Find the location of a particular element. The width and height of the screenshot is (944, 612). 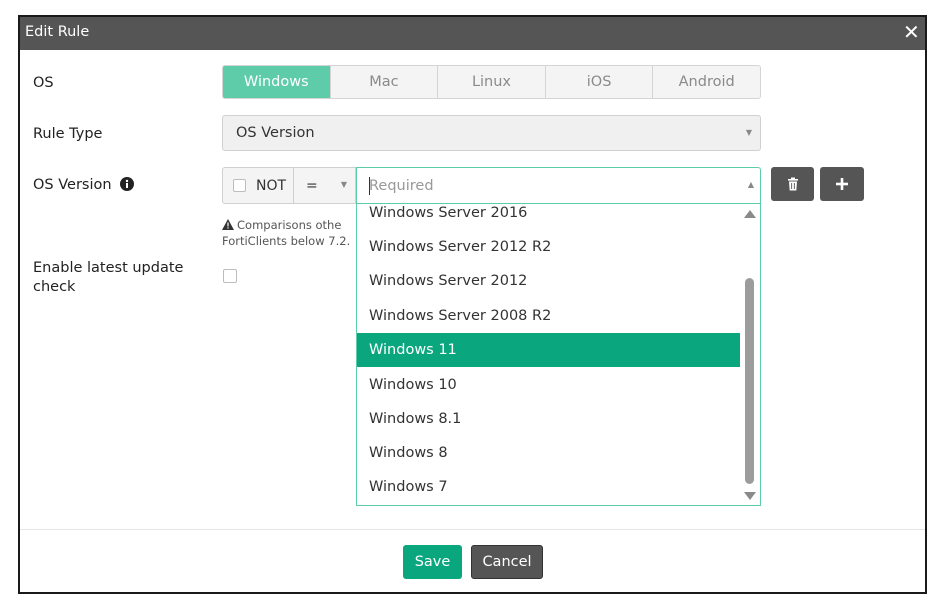

latest-update-label-line2: check is located at coordinates (54, 287).